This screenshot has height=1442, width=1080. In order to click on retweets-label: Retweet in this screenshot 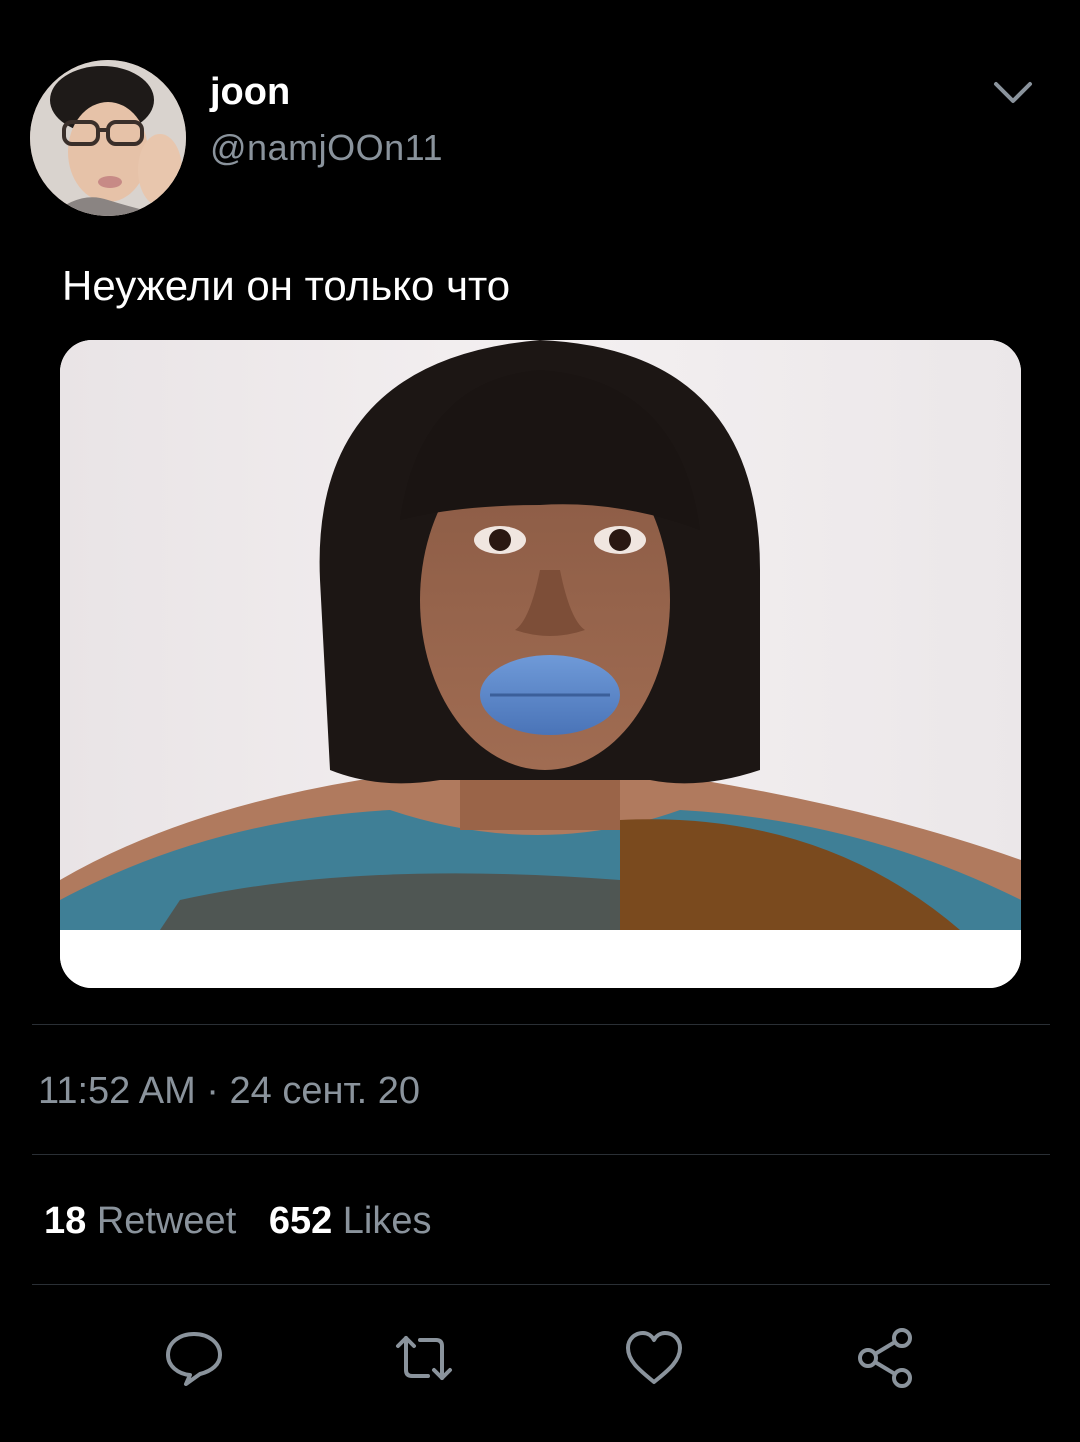, I will do `click(166, 1221)`.